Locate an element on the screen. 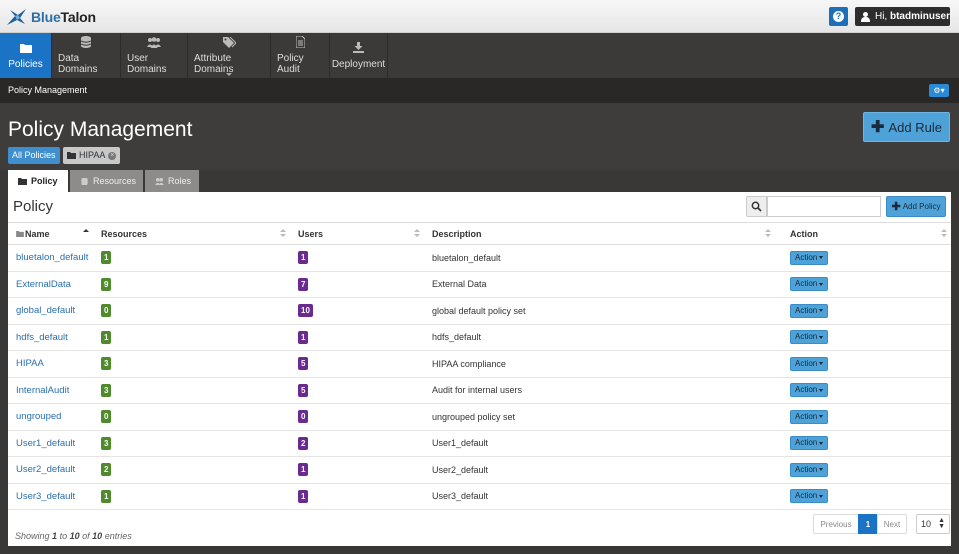  policy-link: global_default is located at coordinates (45, 310).